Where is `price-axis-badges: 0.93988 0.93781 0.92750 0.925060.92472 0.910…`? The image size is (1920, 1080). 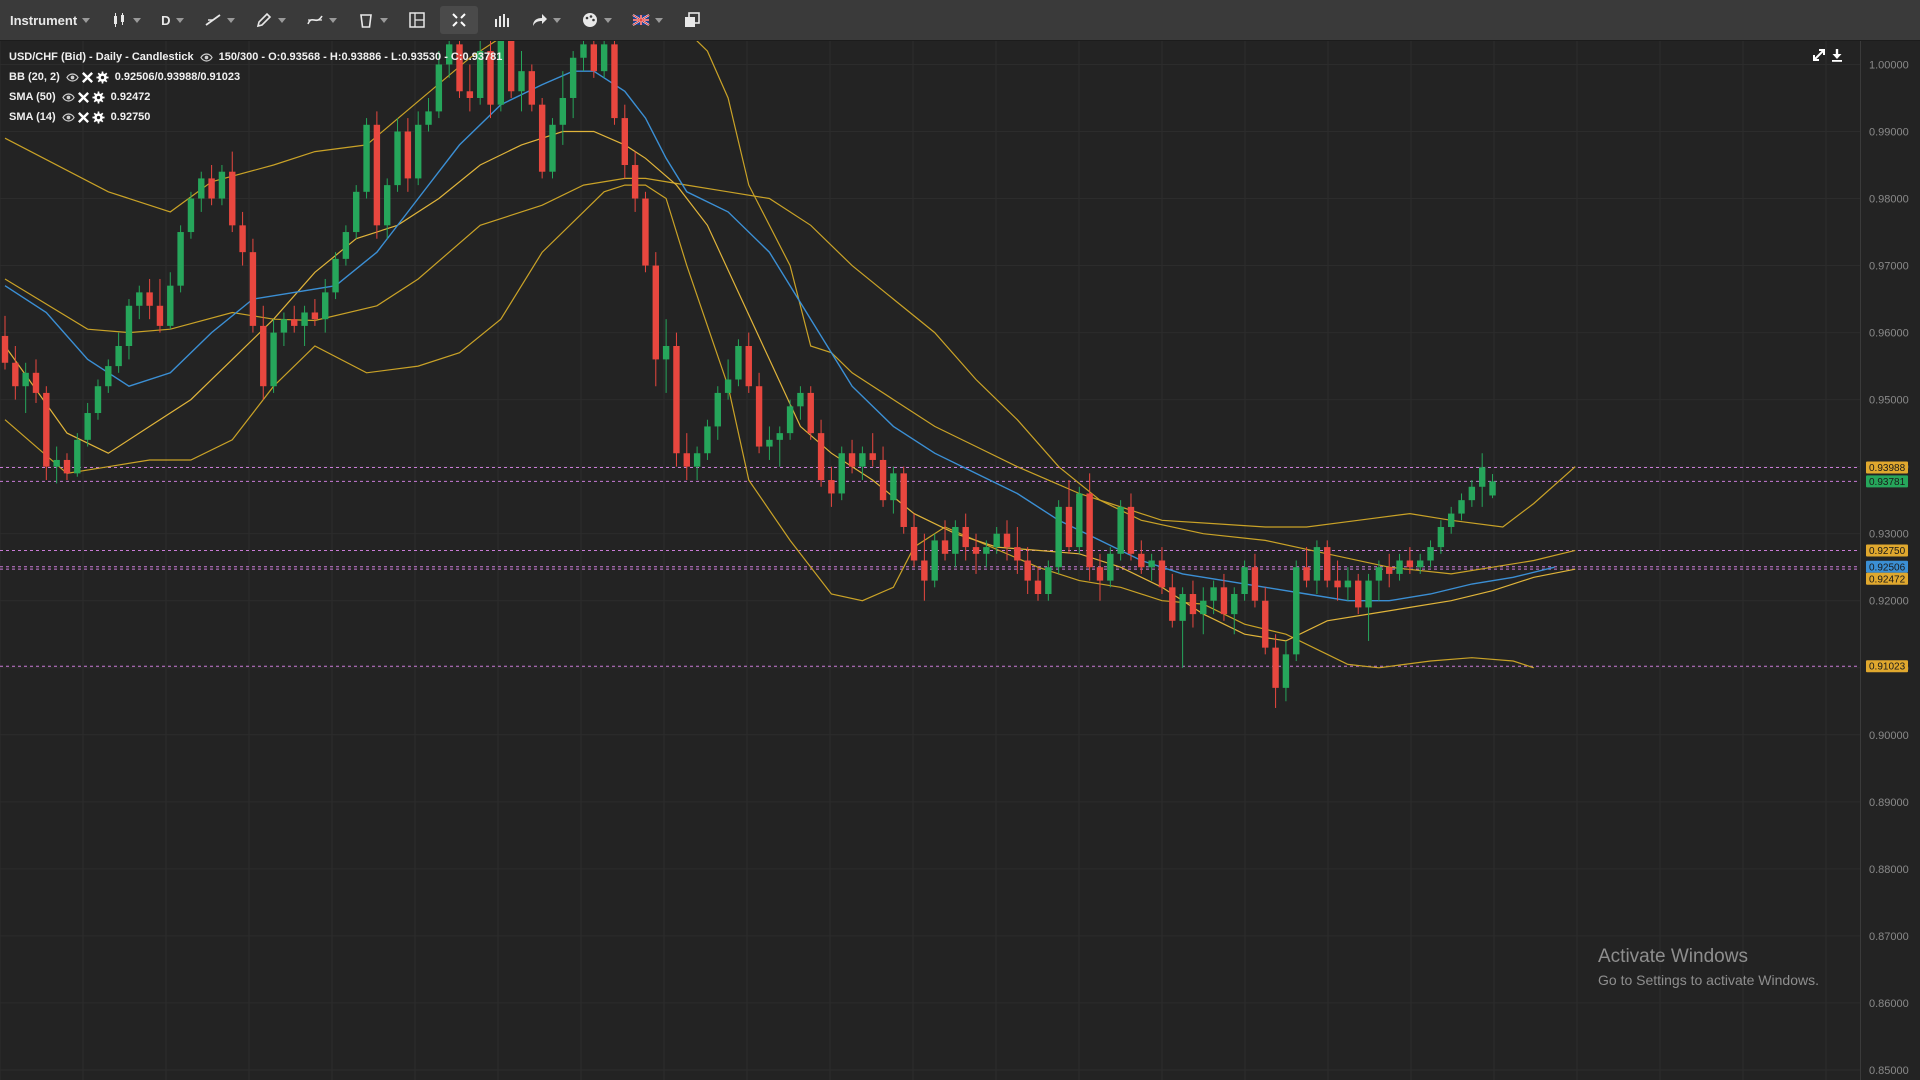
price-axis-badges: 0.93988 0.93781 0.92750 0.925060.92472 0.910… is located at coordinates (1887, 567).